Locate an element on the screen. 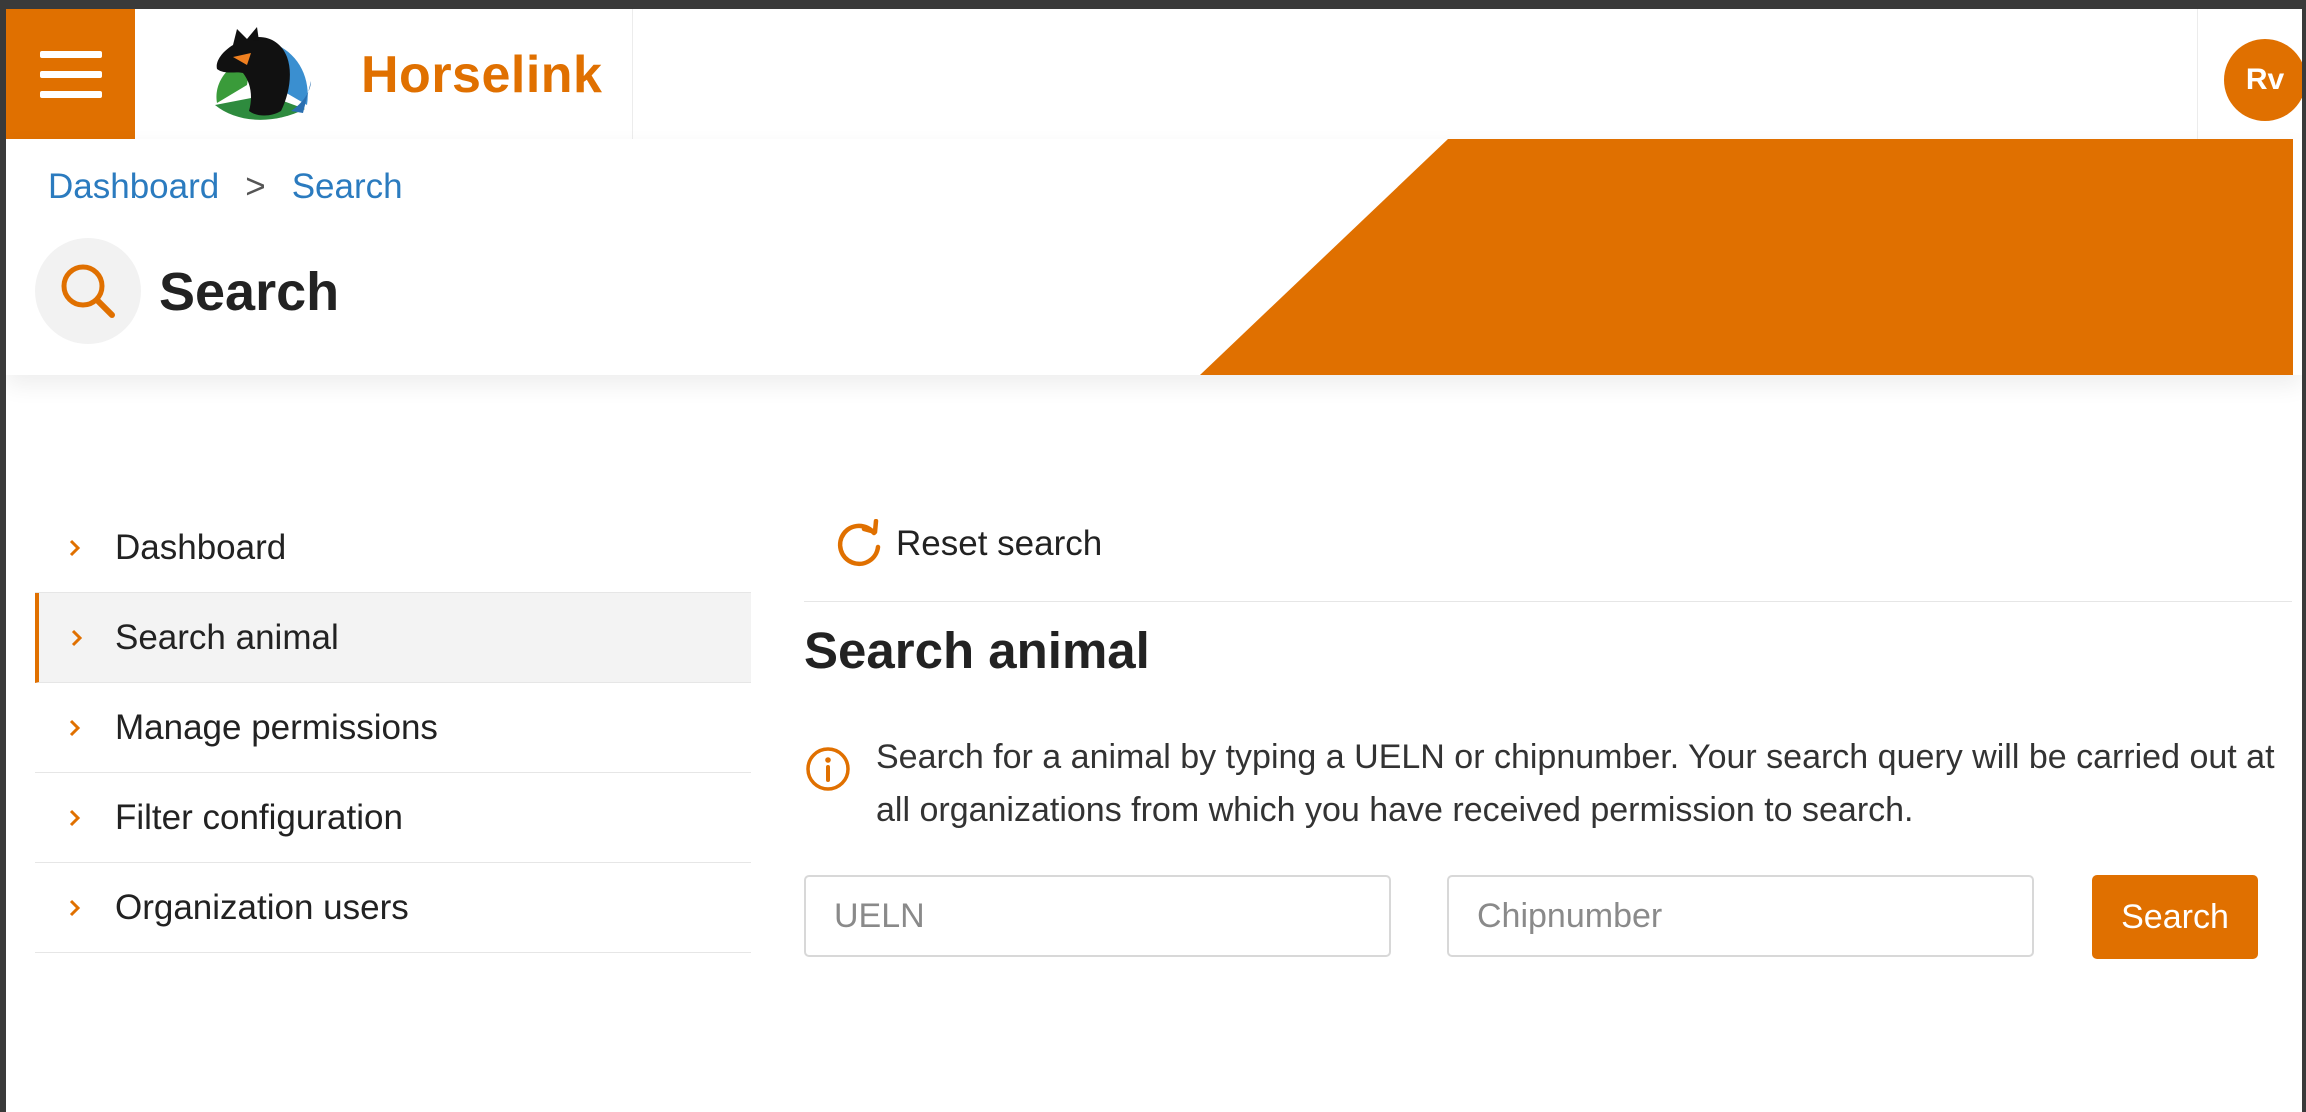  horse-logo-icon is located at coordinates (263, 73).